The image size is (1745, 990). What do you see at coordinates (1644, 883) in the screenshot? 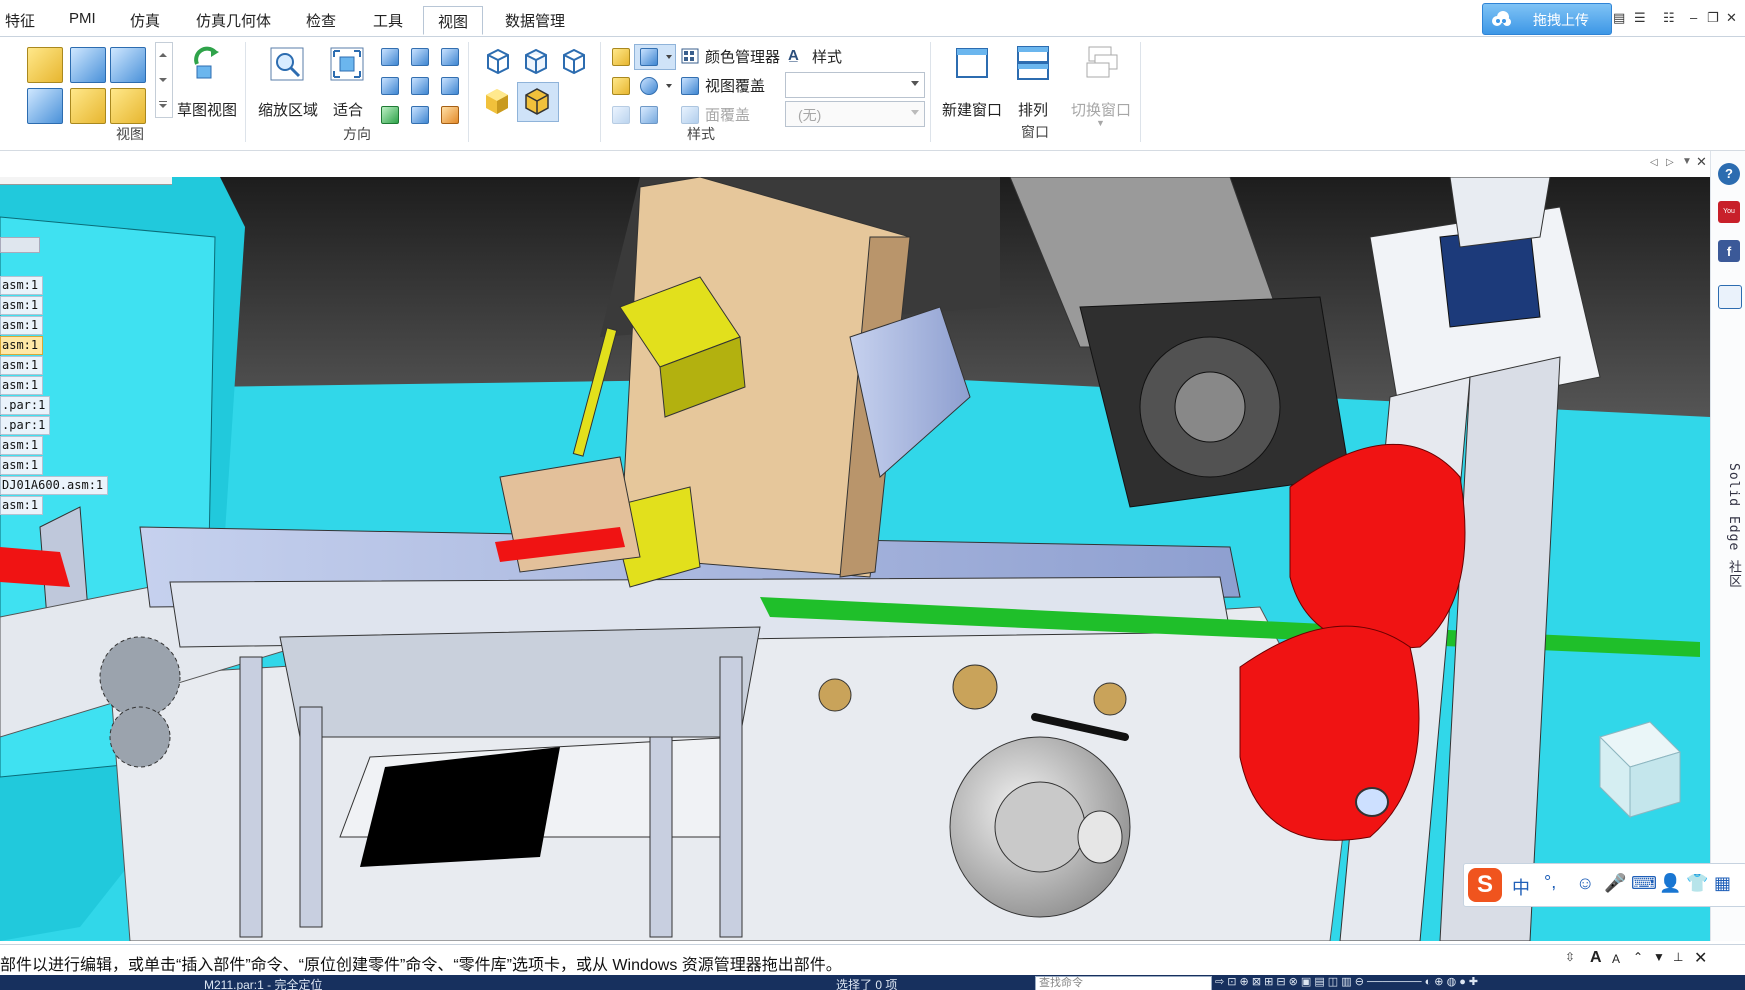
I see `keyboard-icon: ⌨` at bounding box center [1644, 883].